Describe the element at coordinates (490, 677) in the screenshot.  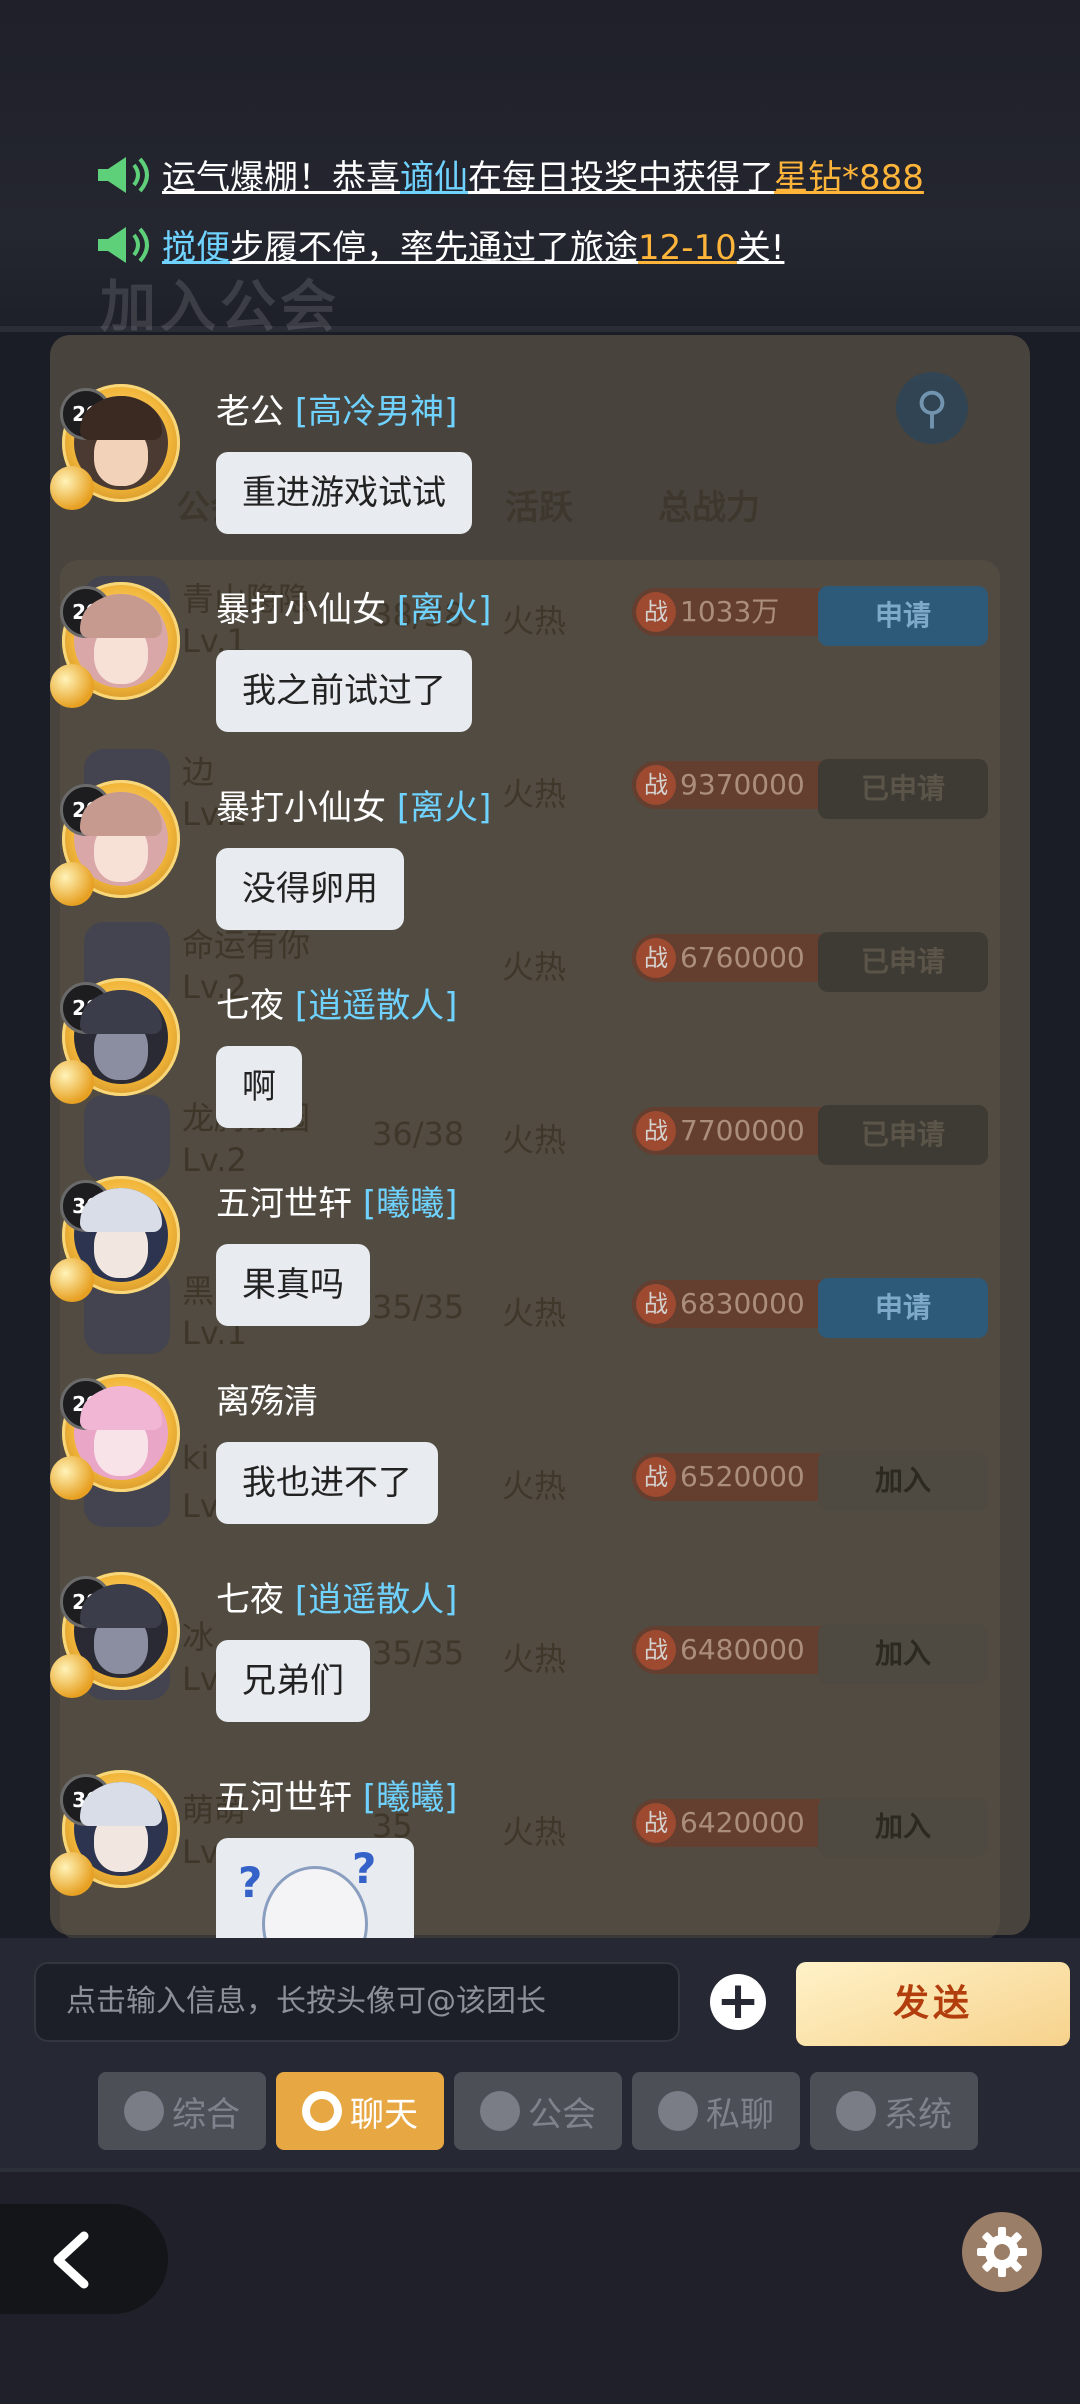
I see `chat-message: 29 暴打小仙女 [离火] 我之前试过了` at that location.